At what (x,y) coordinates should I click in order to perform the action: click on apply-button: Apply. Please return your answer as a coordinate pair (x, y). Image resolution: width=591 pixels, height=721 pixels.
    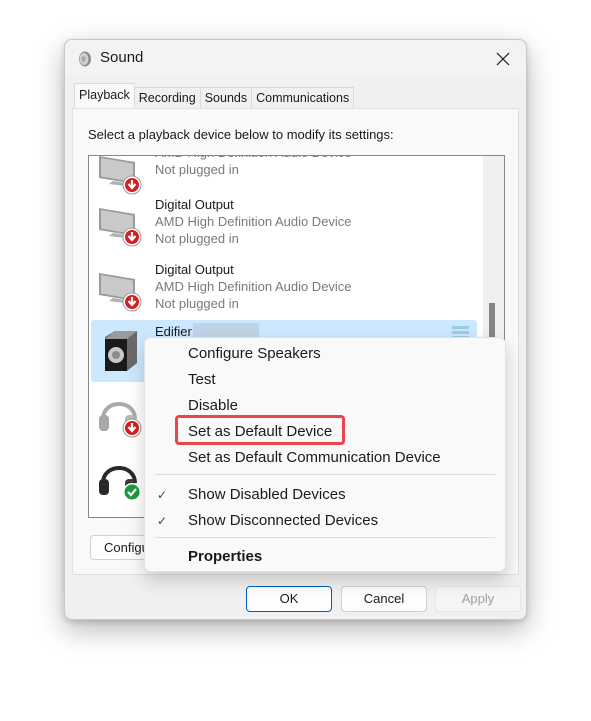
    Looking at the image, I should click on (478, 599).